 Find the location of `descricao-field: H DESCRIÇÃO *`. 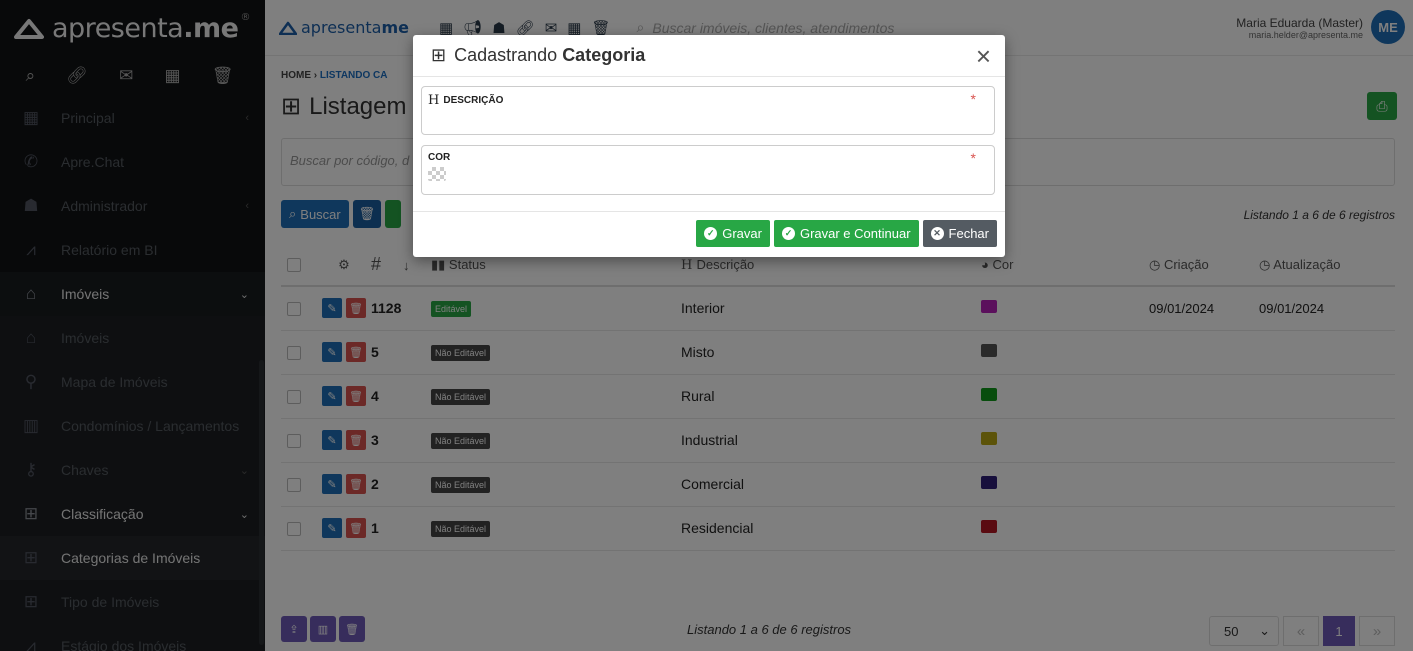

descricao-field: H DESCRIÇÃO * is located at coordinates (708, 110).